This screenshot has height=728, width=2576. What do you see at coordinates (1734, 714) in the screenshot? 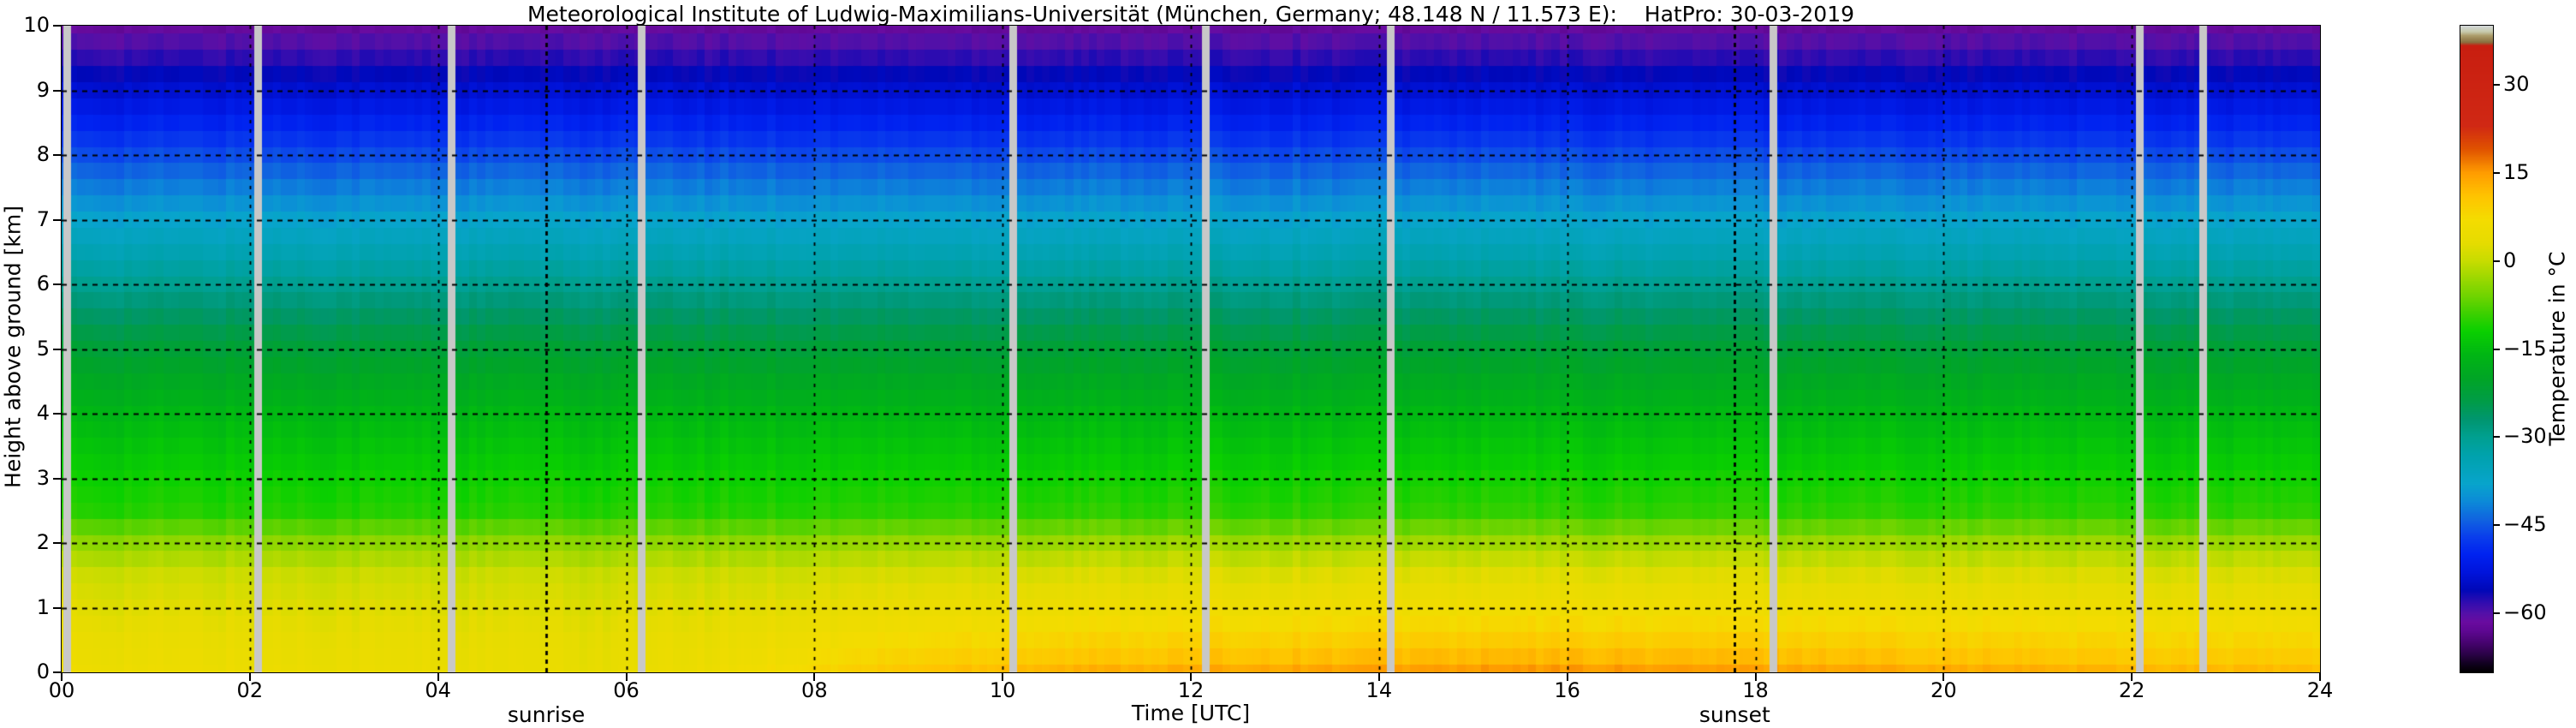
I see `sun-annotation-sunset: sunset` at bounding box center [1734, 714].